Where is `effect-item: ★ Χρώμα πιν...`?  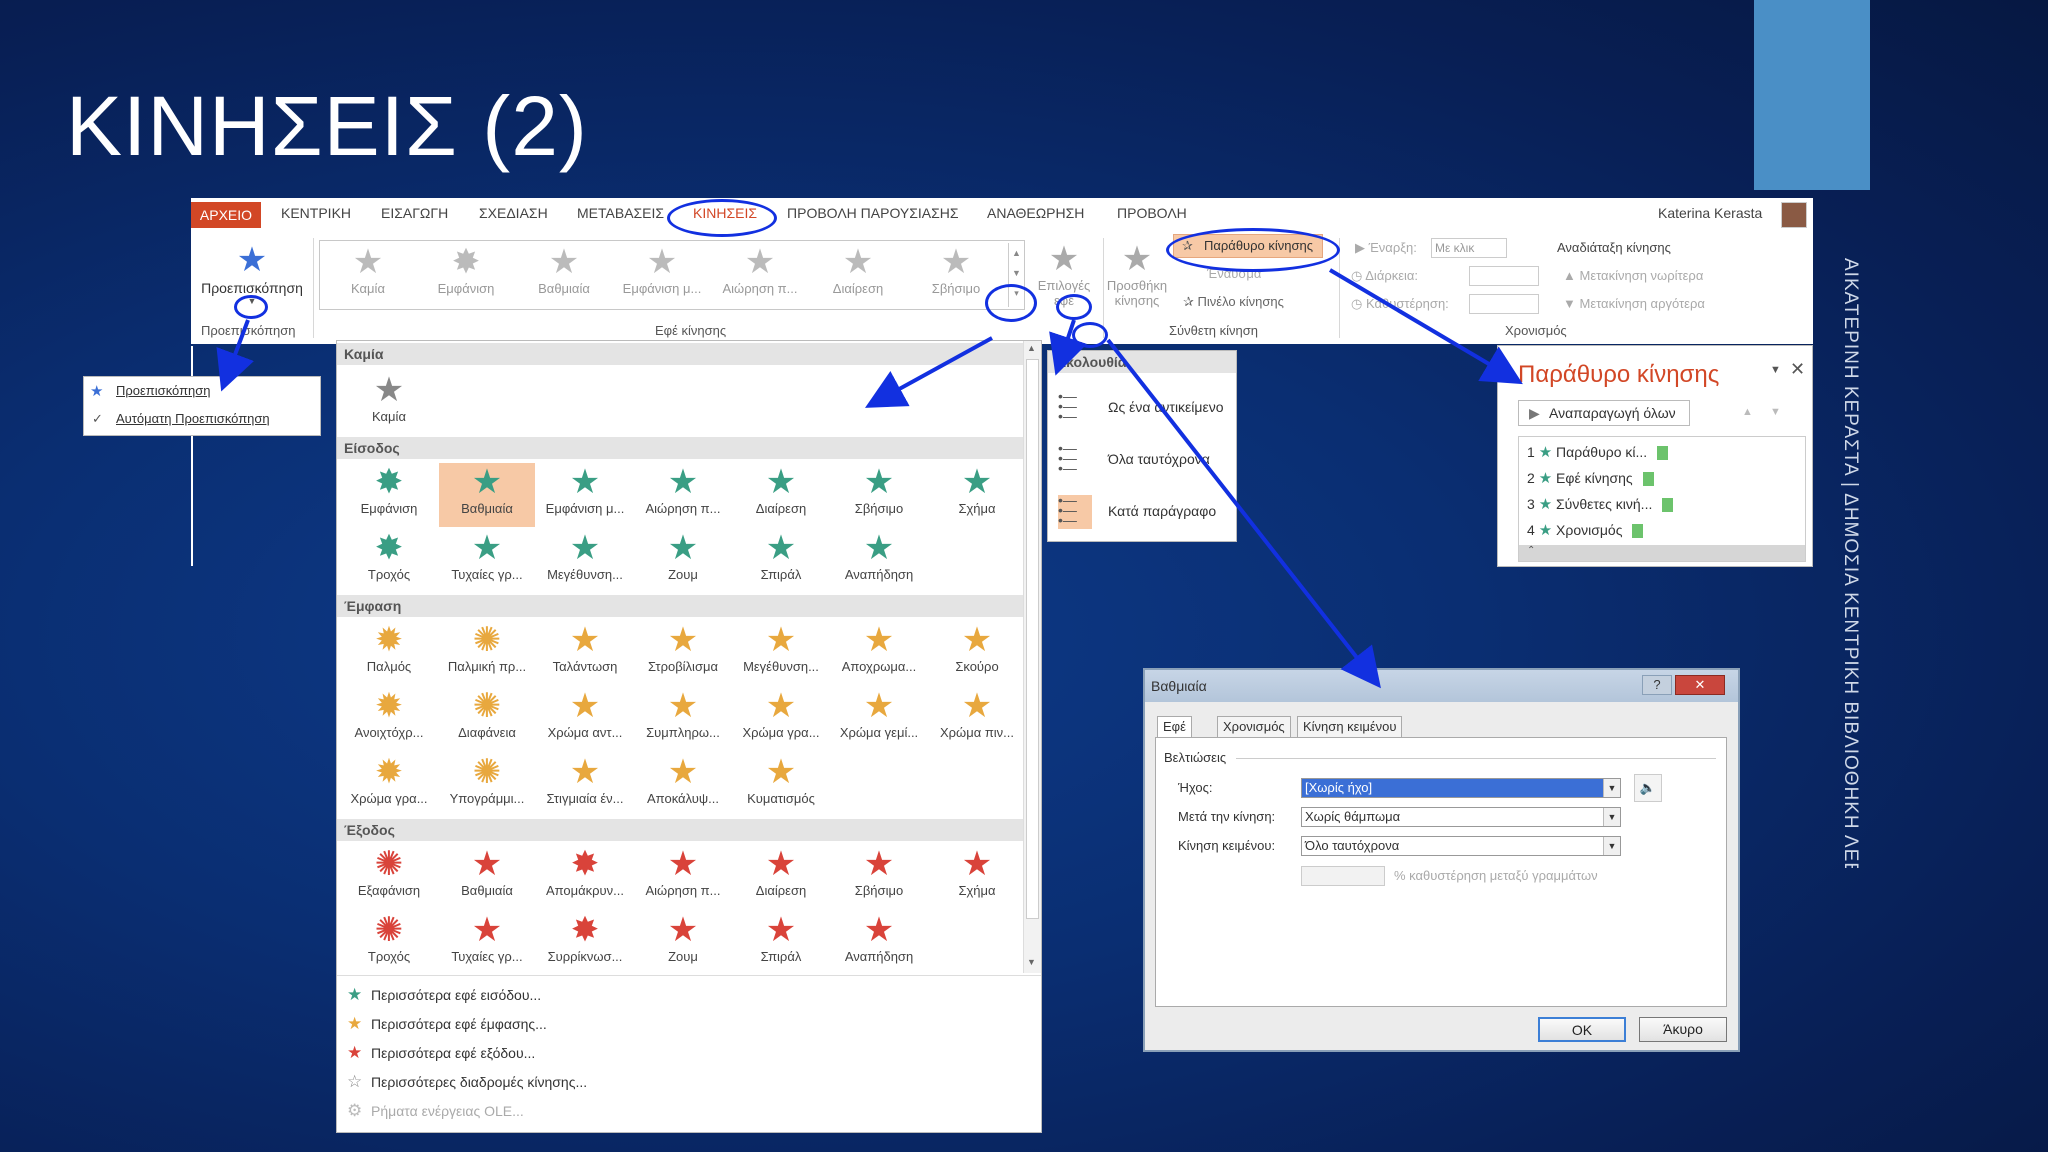 effect-item: ★ Χρώμα πιν... is located at coordinates (977, 719).